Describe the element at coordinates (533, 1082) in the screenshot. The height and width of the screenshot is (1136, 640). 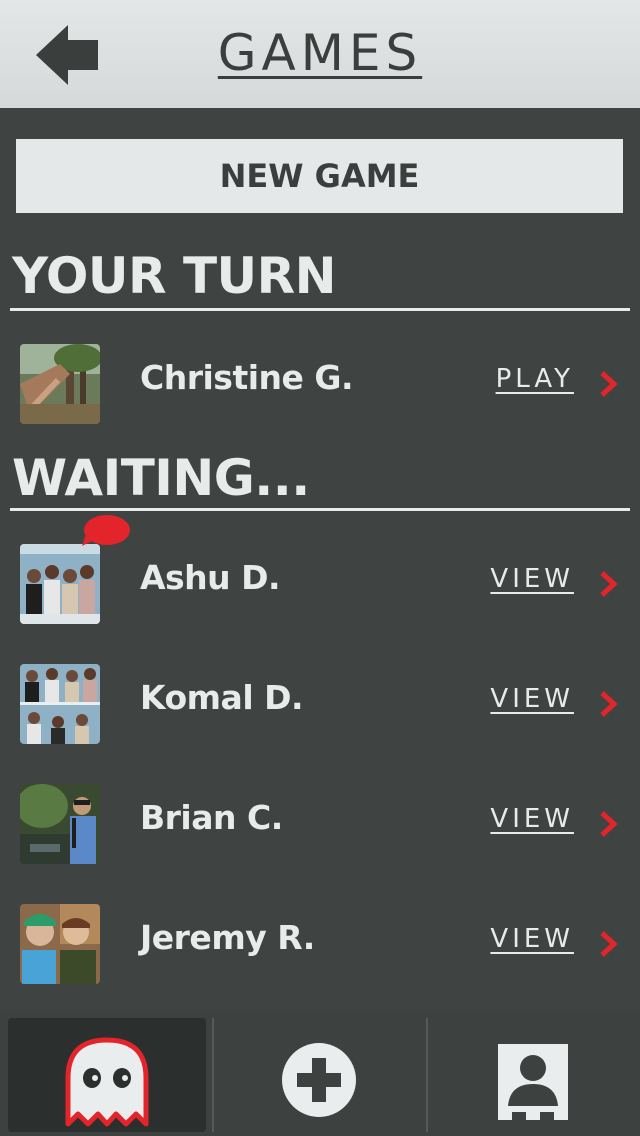
I see `profile-icon` at that location.